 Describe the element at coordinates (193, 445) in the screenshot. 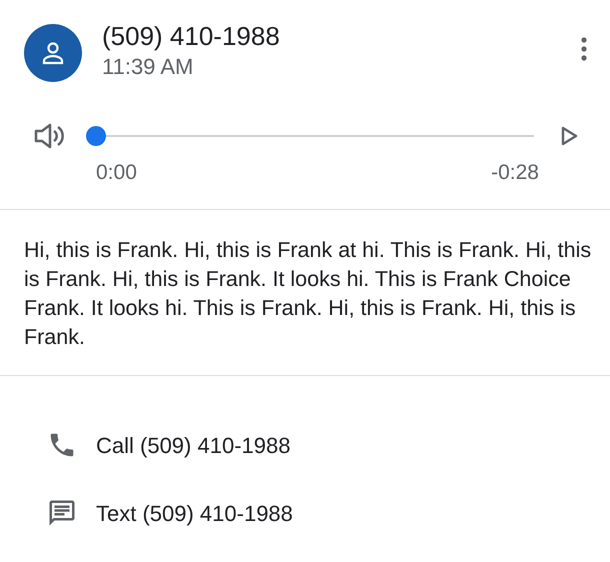

I see `action-link: Call (509) 410-1988` at that location.